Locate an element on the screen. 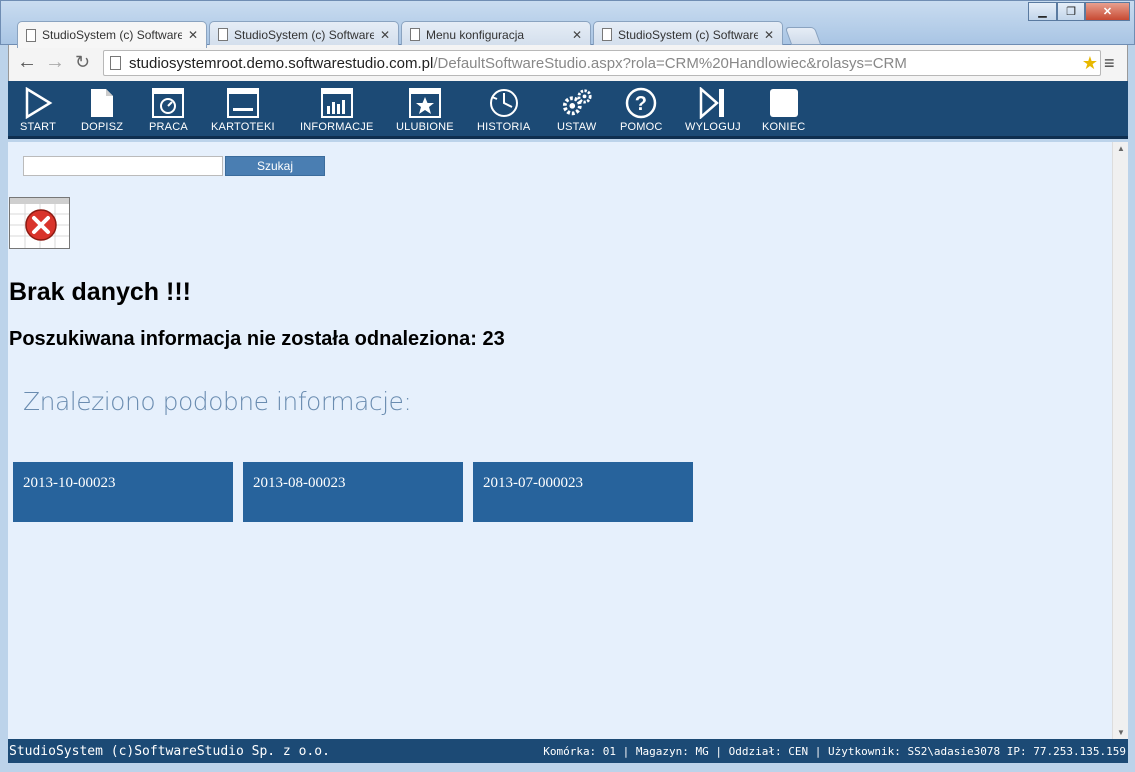 The height and width of the screenshot is (772, 1135). nav-pomoc: ? POMOC is located at coordinates (641, 110).